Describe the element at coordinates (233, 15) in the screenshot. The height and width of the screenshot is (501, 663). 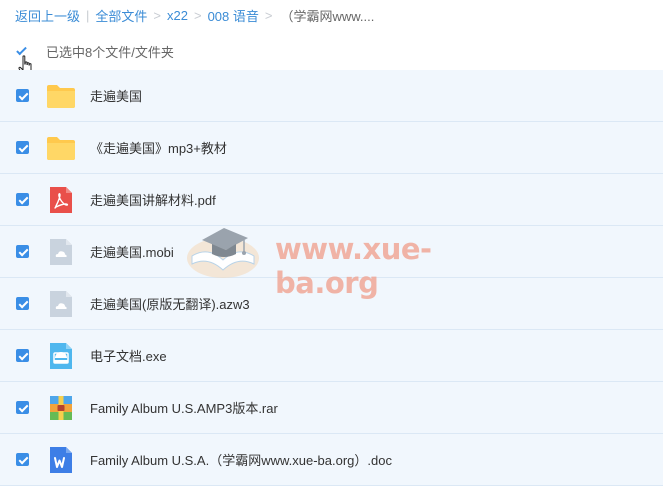
I see `breadcrumb-folder-voice: 008 语音` at that location.